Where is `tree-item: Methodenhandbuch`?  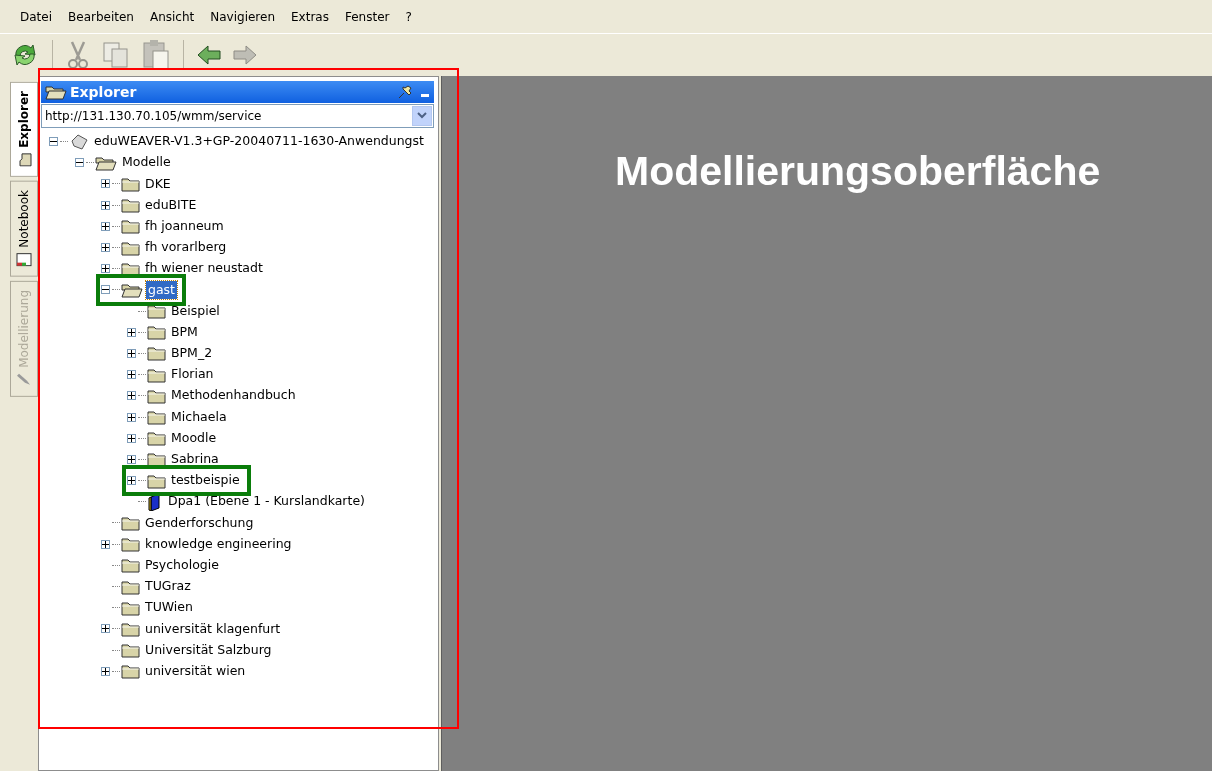 tree-item: Methodenhandbuch is located at coordinates (233, 396).